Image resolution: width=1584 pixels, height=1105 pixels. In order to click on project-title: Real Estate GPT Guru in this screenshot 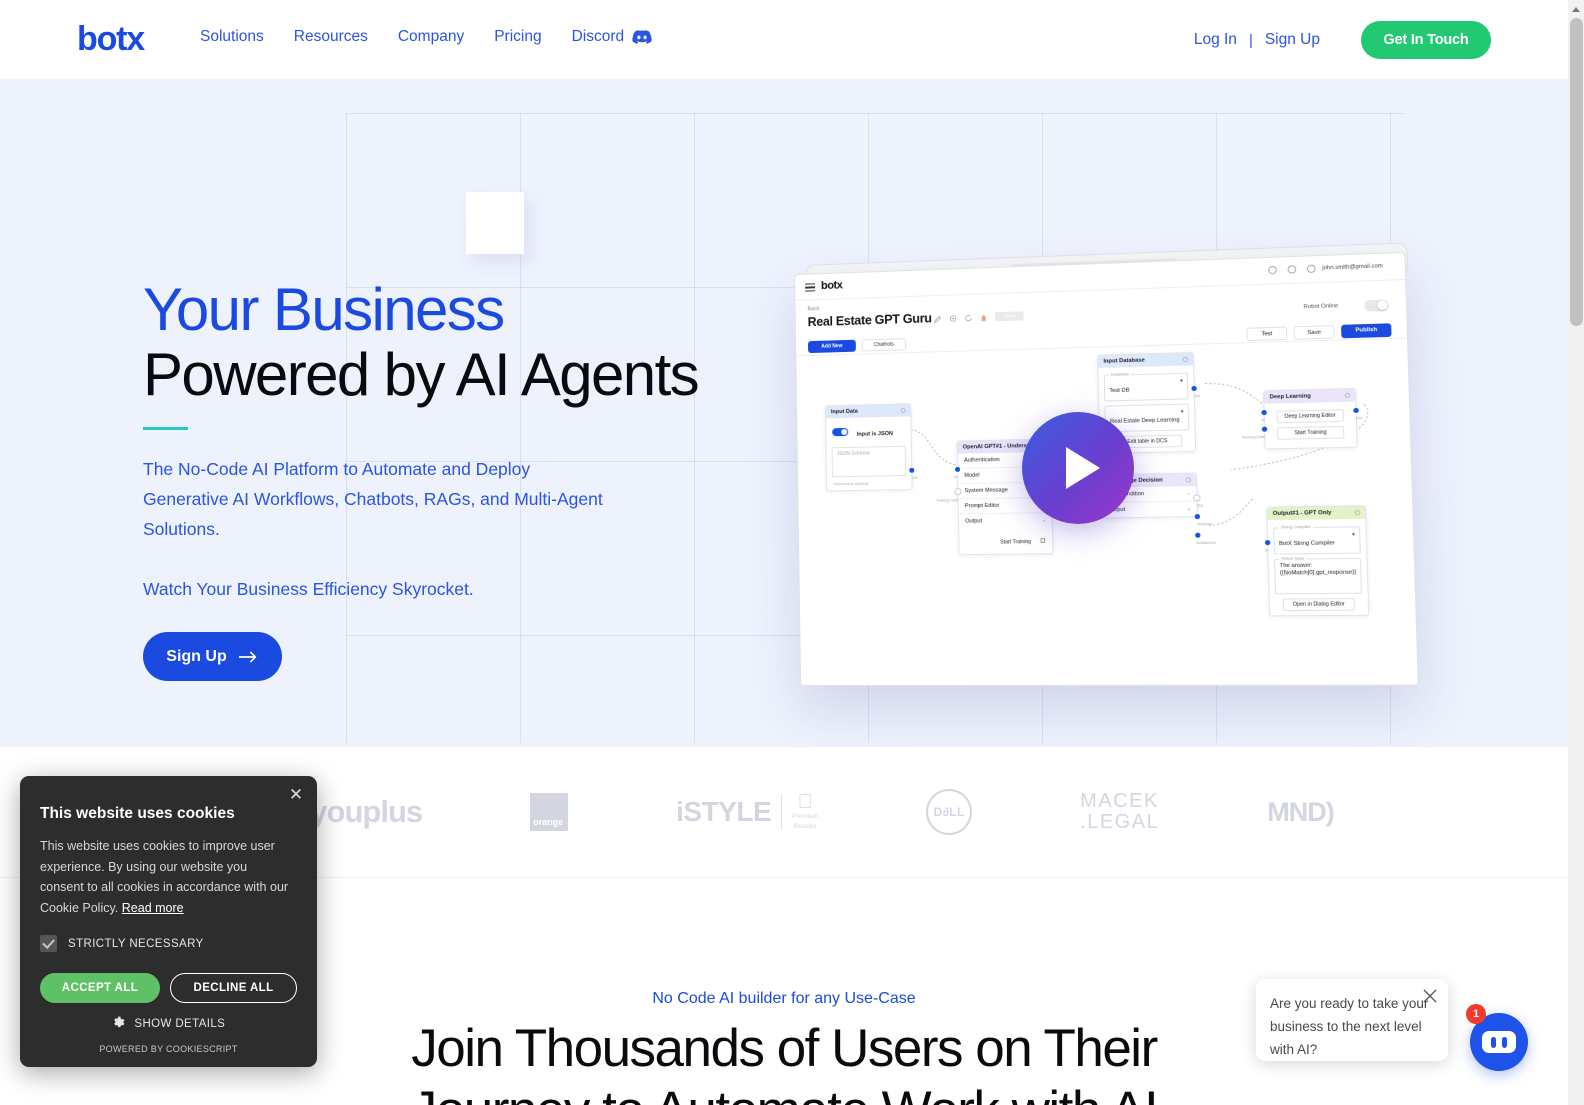, I will do `click(869, 320)`.